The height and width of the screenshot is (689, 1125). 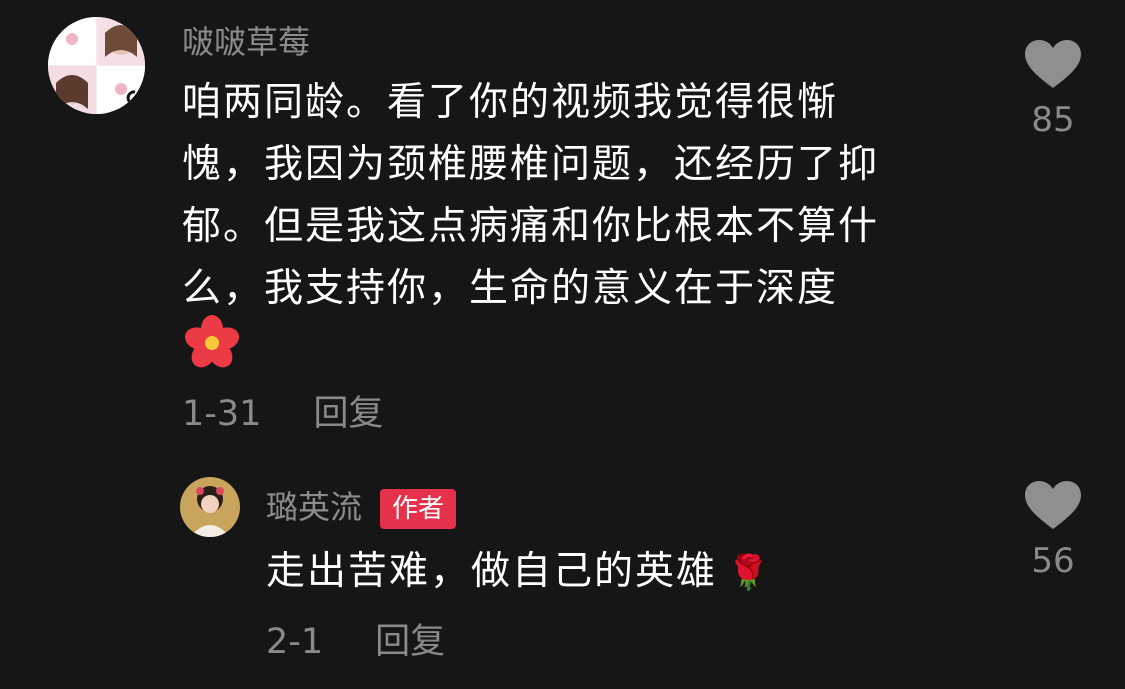 What do you see at coordinates (749, 573) in the screenshot?
I see `rose-emoji: 🌹` at bounding box center [749, 573].